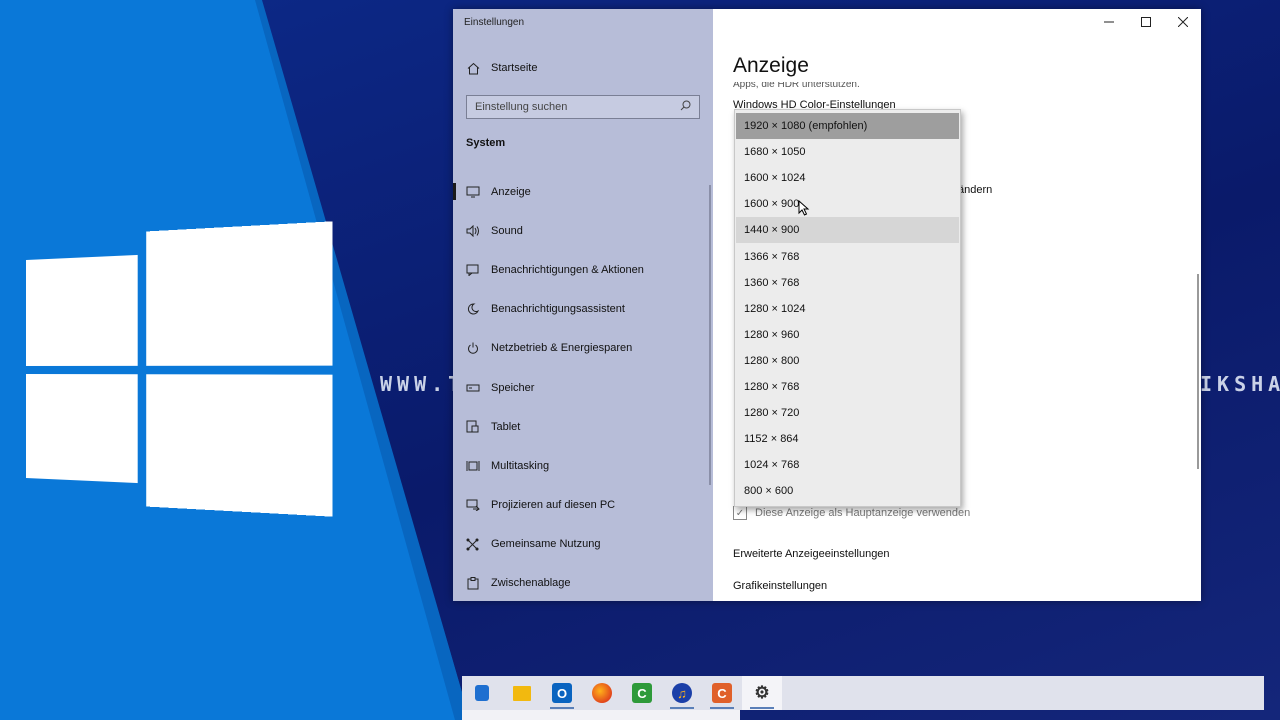  I want to click on camtasia-icon: C, so click(642, 693).